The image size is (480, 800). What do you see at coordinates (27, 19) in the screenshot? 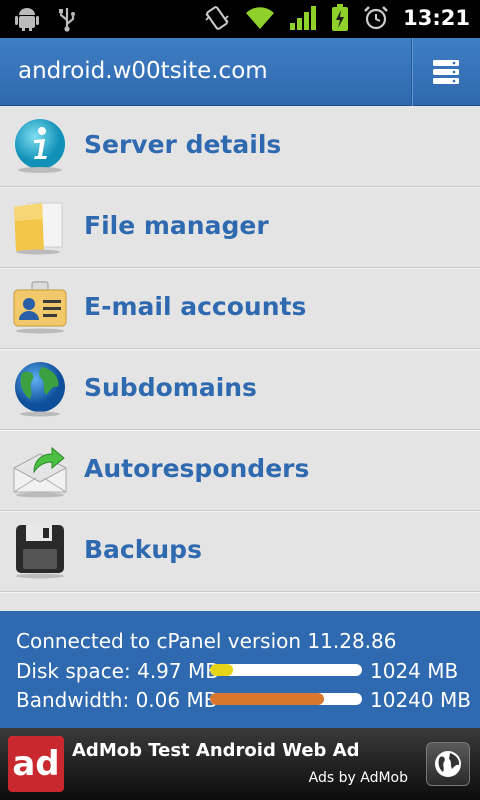
I see `android-debug-icon` at bounding box center [27, 19].